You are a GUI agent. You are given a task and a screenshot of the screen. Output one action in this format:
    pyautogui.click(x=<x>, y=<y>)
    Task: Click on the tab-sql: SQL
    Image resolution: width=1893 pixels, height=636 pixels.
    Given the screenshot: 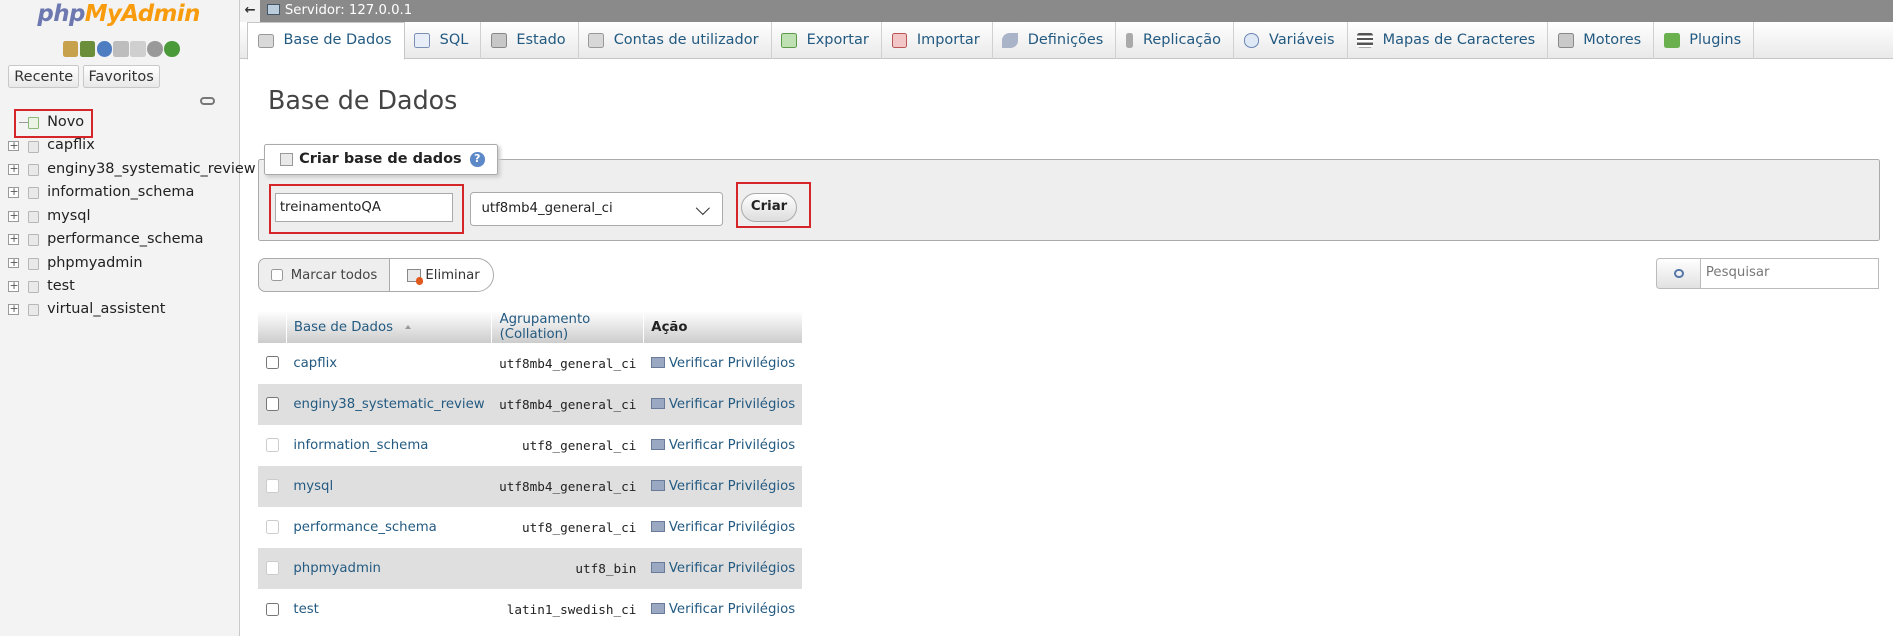 What is the action you would take?
    pyautogui.click(x=443, y=40)
    